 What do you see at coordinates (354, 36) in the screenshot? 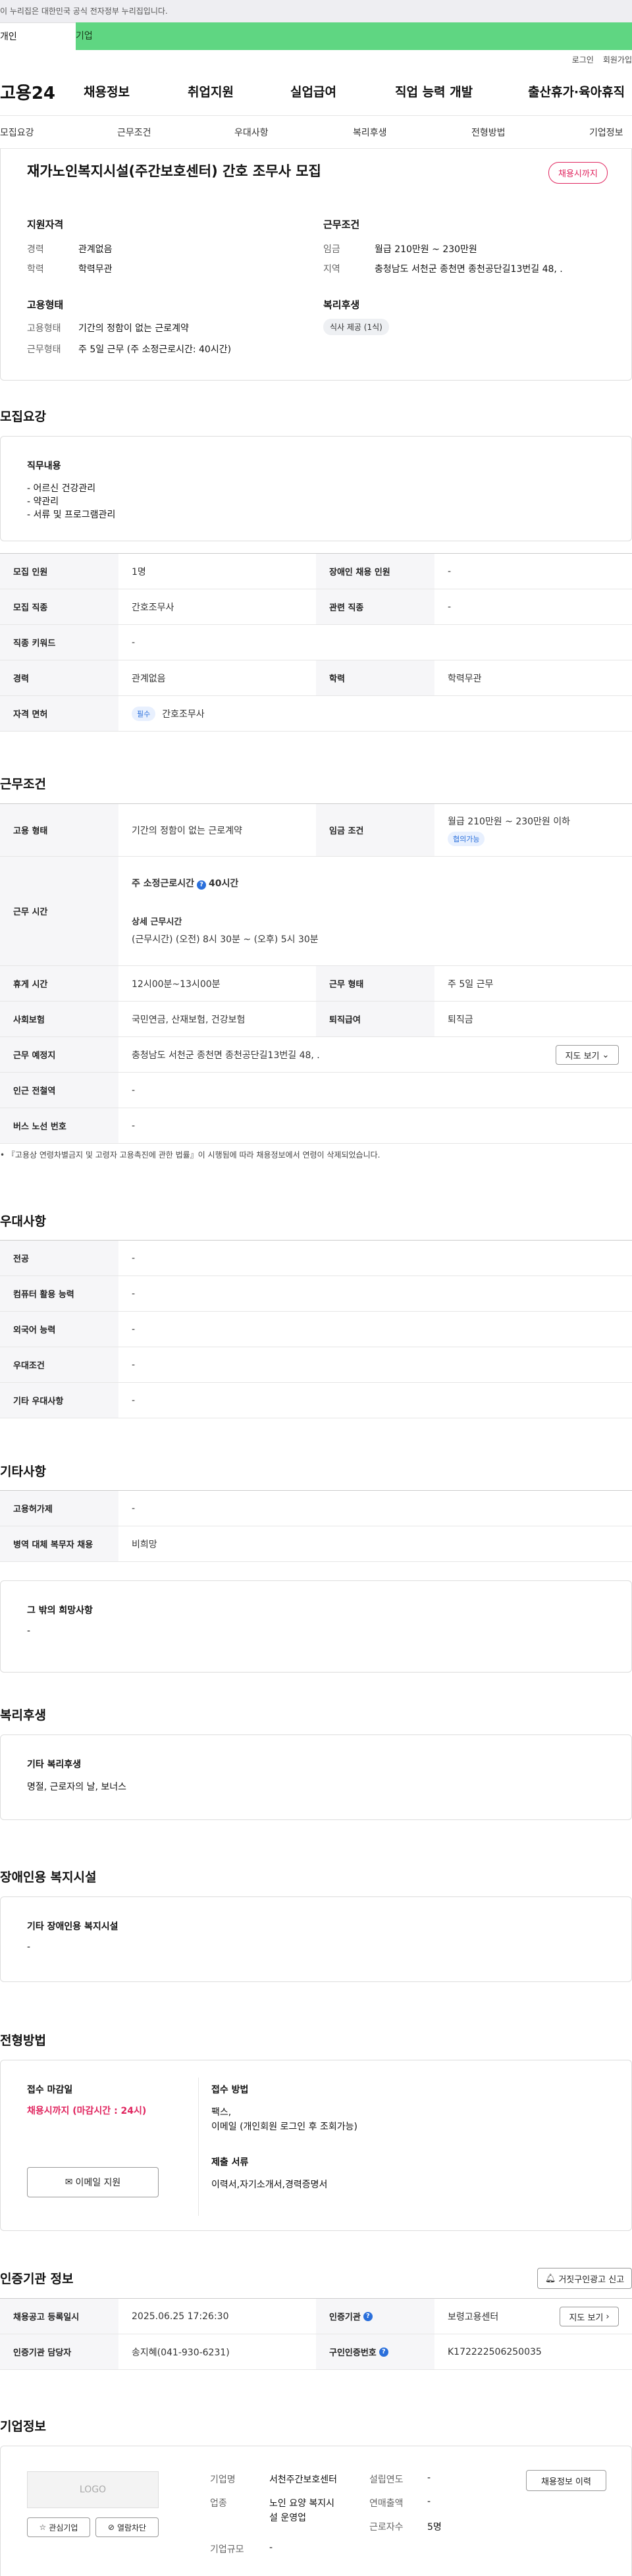
I see `tab-company: 기업` at bounding box center [354, 36].